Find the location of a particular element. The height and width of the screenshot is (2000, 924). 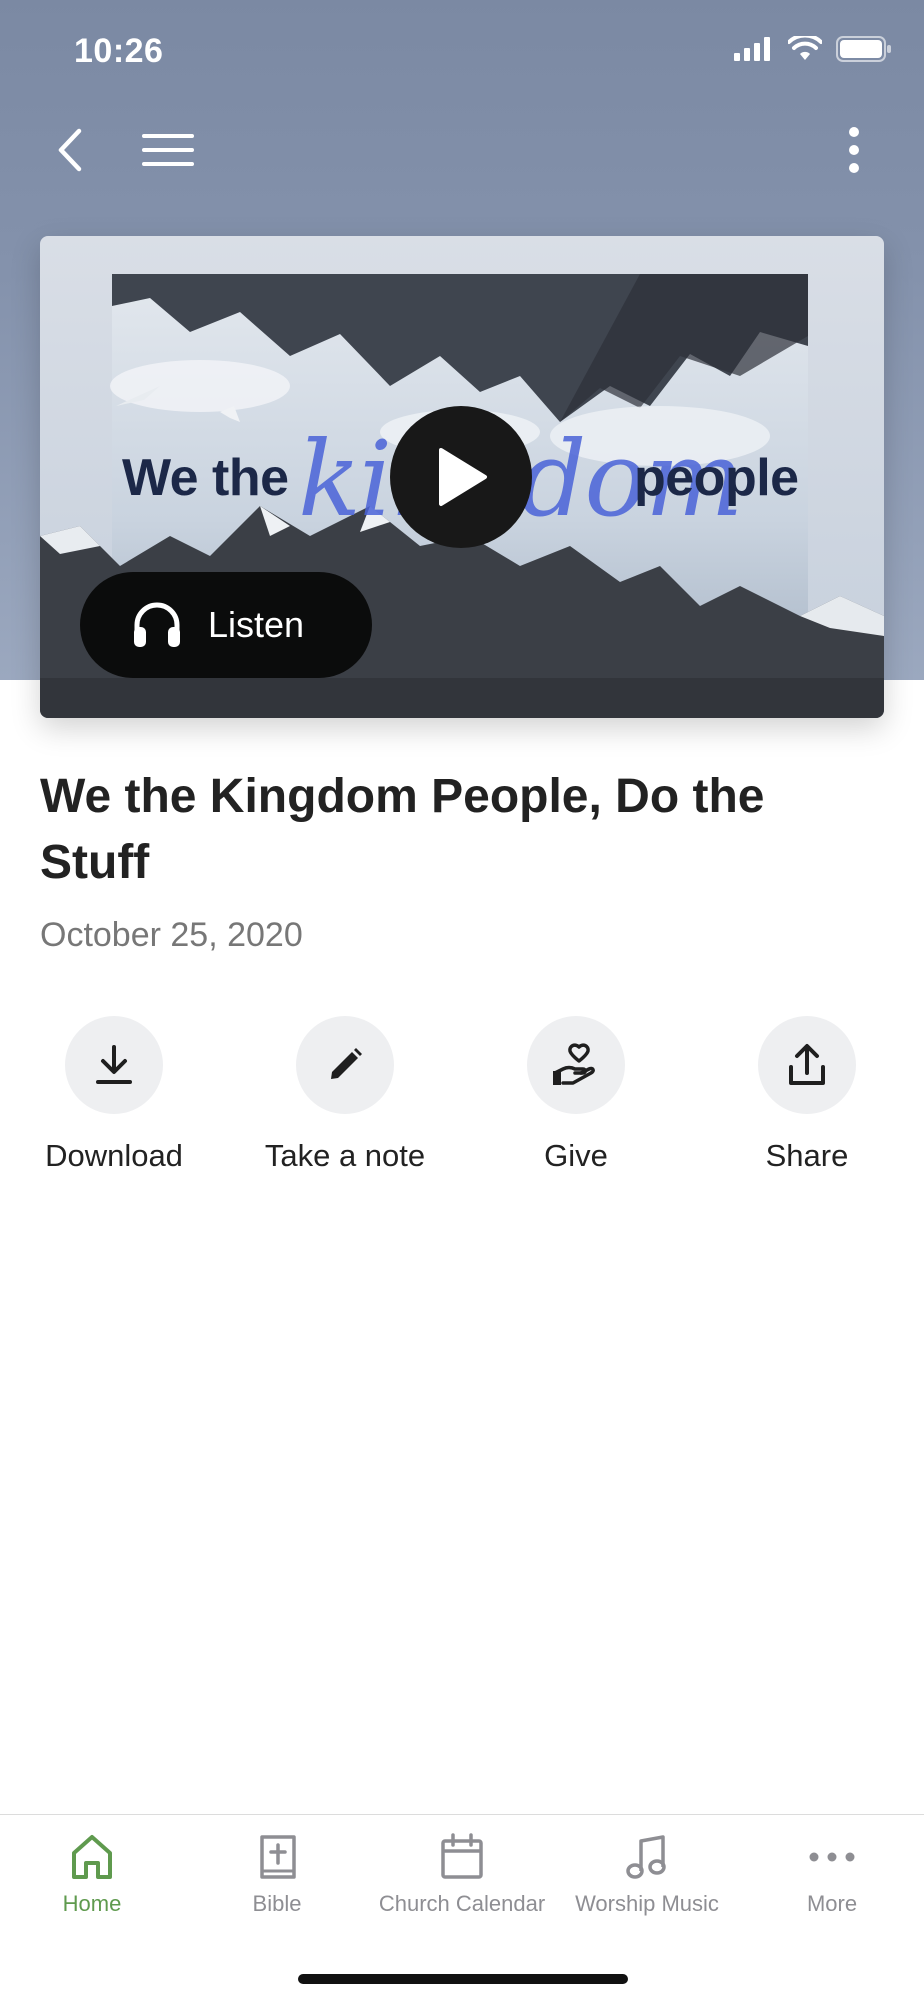

battery-icon is located at coordinates (863, 49).